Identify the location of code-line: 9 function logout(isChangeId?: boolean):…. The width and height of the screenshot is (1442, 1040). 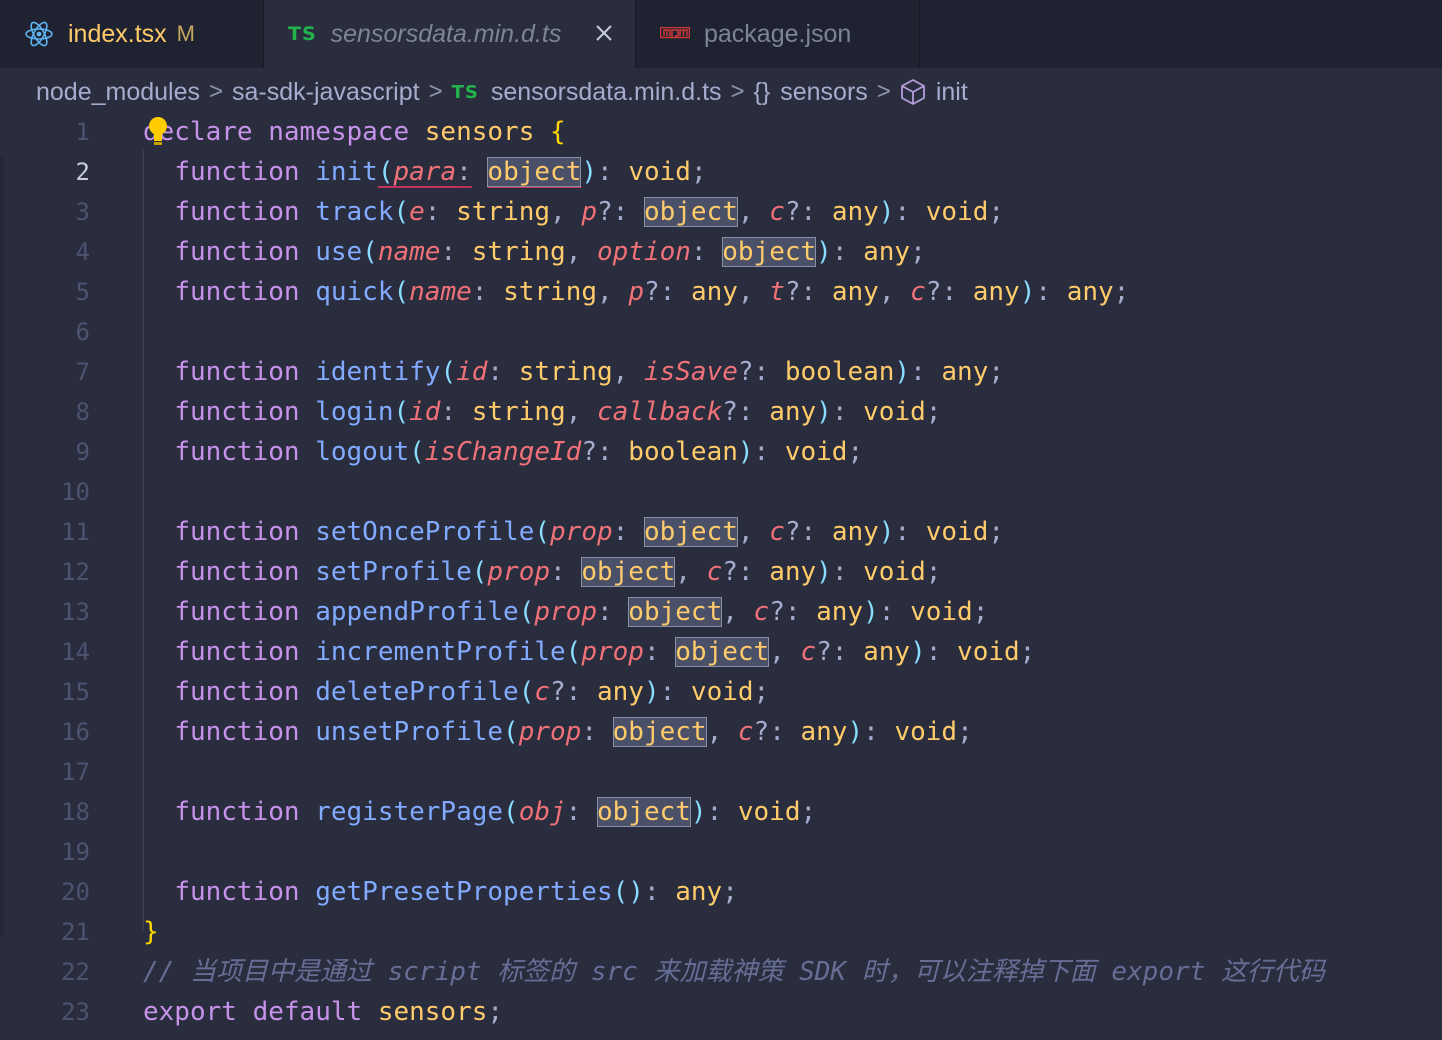
(721, 452).